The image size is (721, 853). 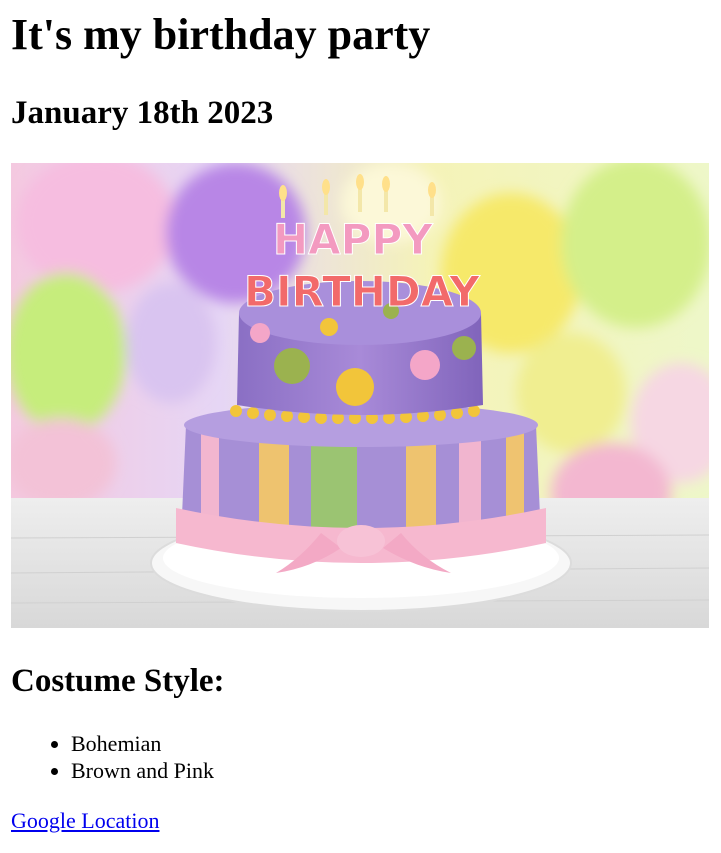 I want to click on costume-heading: Costume Style:, so click(x=118, y=681).